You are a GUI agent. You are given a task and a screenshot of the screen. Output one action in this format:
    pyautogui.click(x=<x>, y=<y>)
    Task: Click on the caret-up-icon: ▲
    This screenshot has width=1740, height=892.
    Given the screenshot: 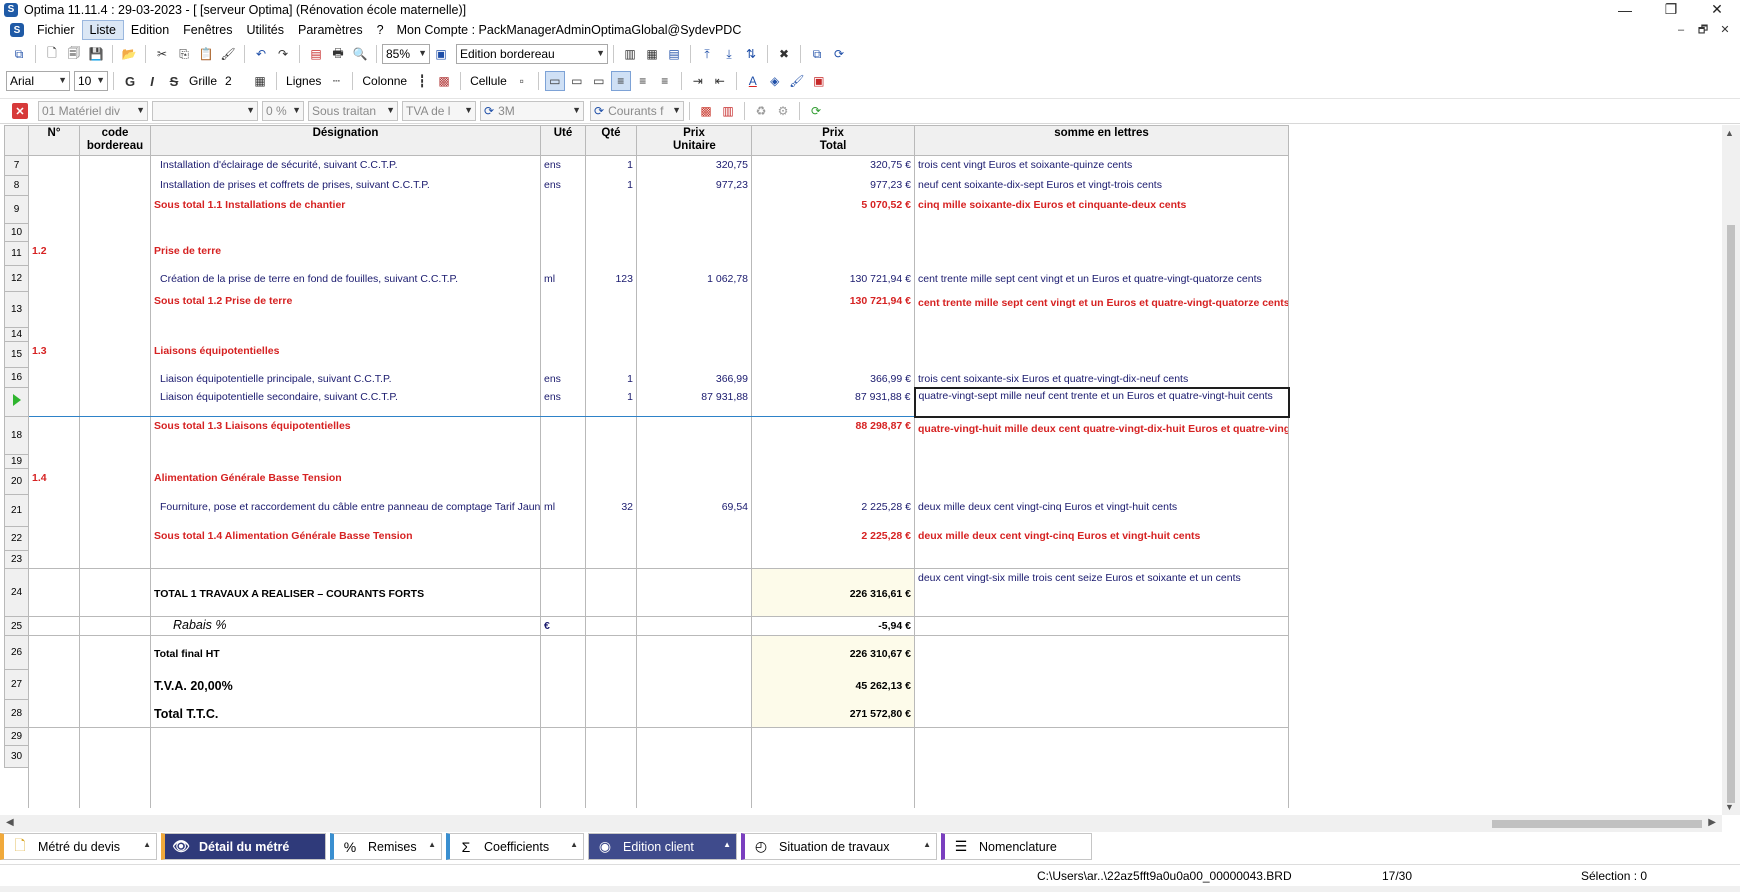 What is the action you would take?
    pyautogui.click(x=432, y=844)
    